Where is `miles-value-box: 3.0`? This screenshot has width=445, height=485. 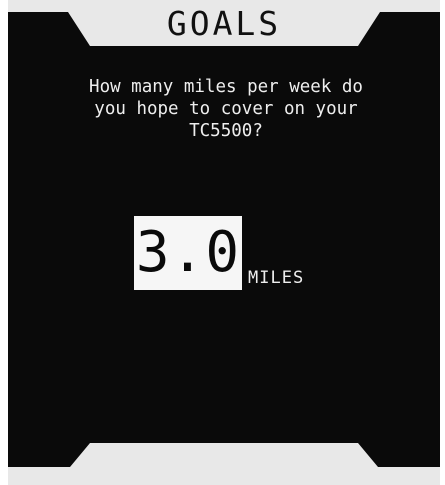
miles-value-box: 3.0 is located at coordinates (188, 253).